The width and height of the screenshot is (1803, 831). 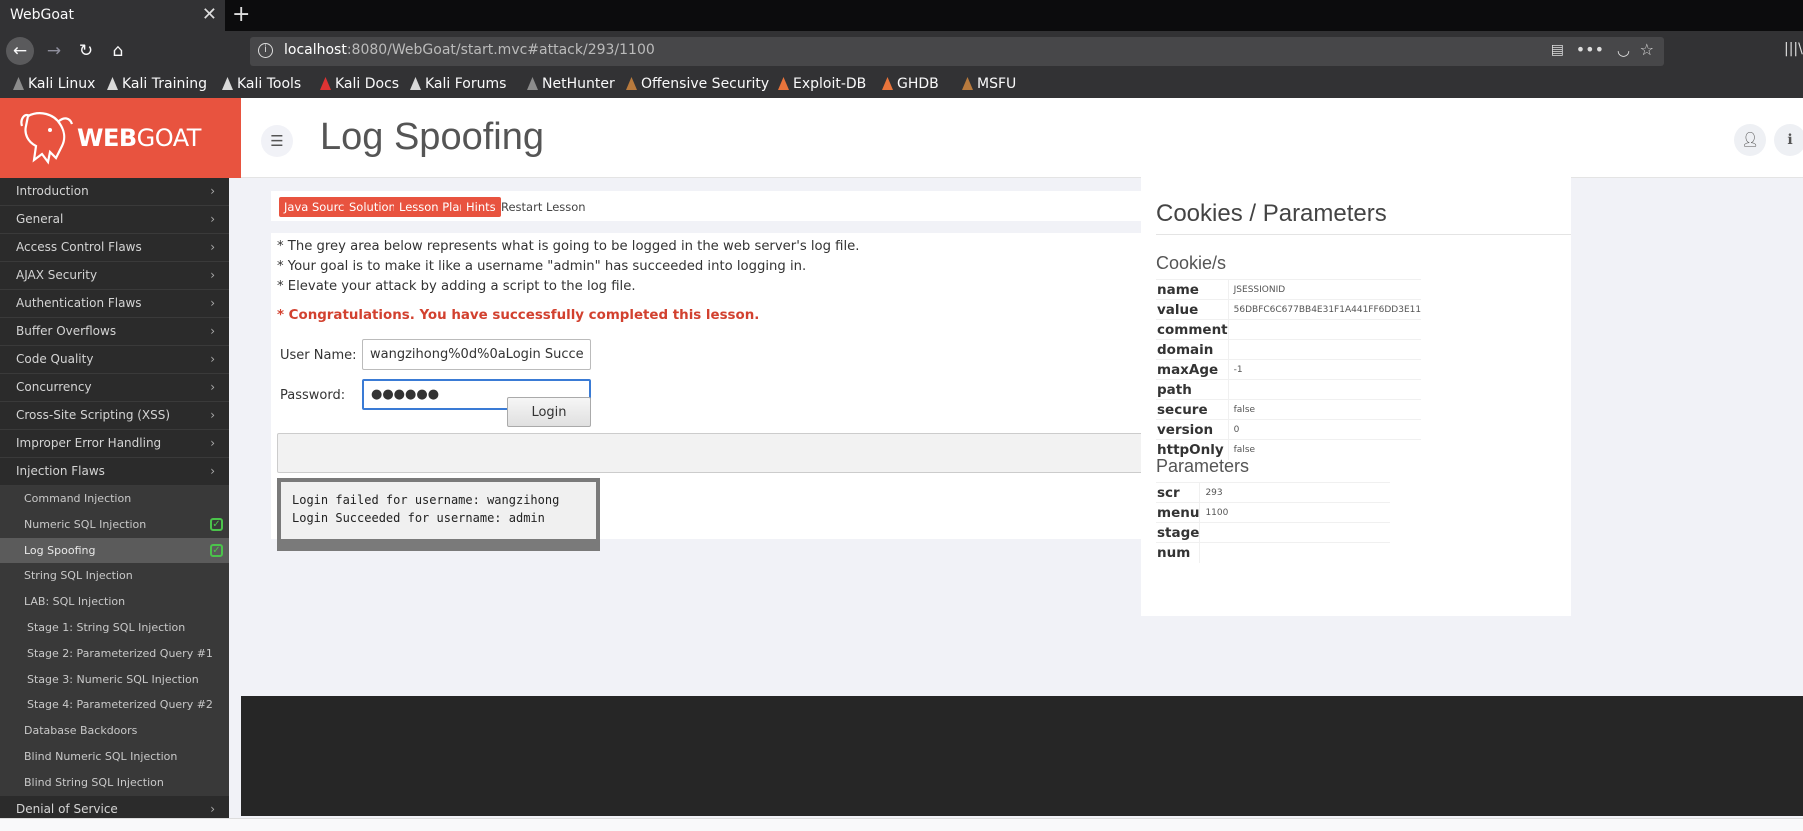 I want to click on bookmark-item: Kali Docs, so click(x=359, y=84).